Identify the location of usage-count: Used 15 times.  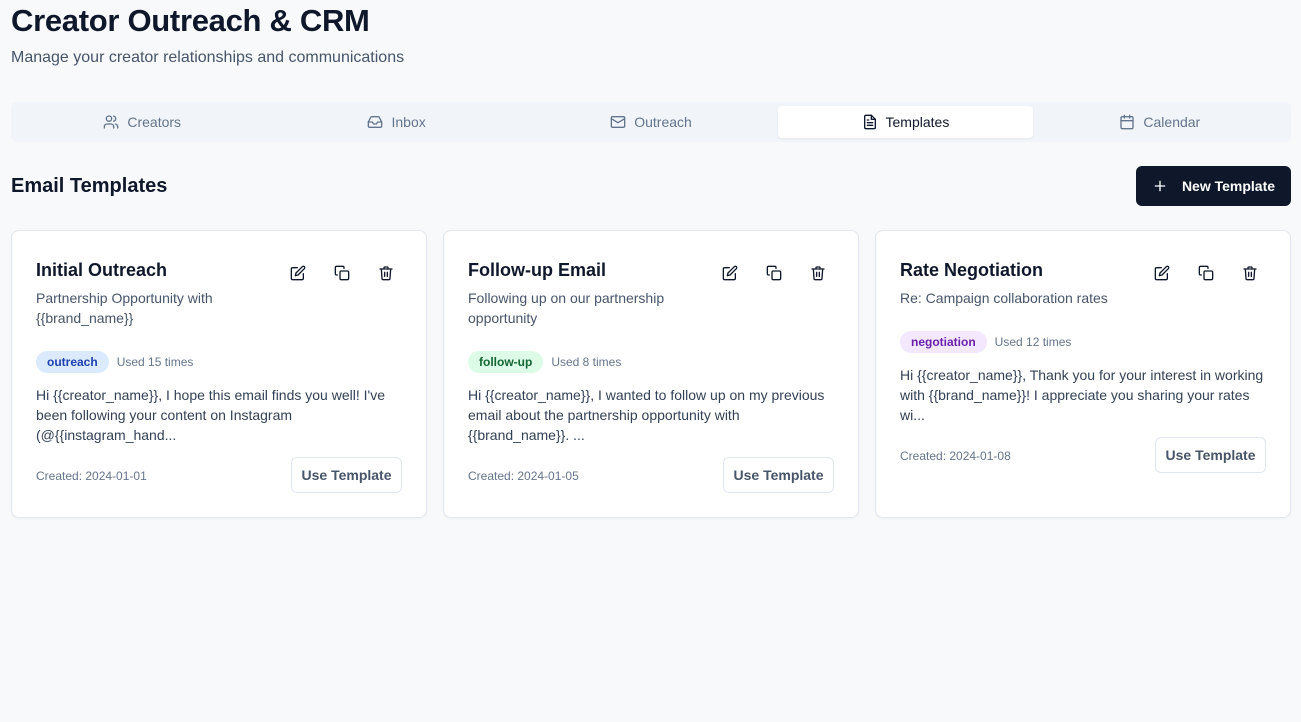
(155, 362).